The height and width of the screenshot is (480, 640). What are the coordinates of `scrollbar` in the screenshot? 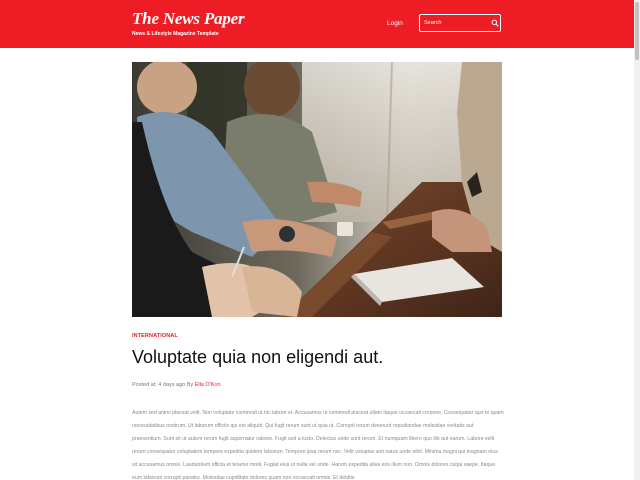 It's located at (637, 240).